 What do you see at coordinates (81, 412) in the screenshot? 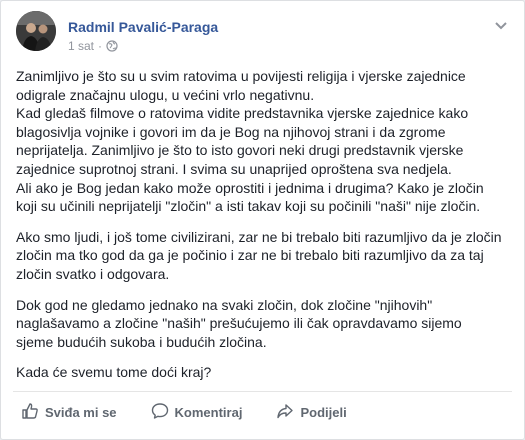
I see `like-label: Sviđa mi se` at bounding box center [81, 412].